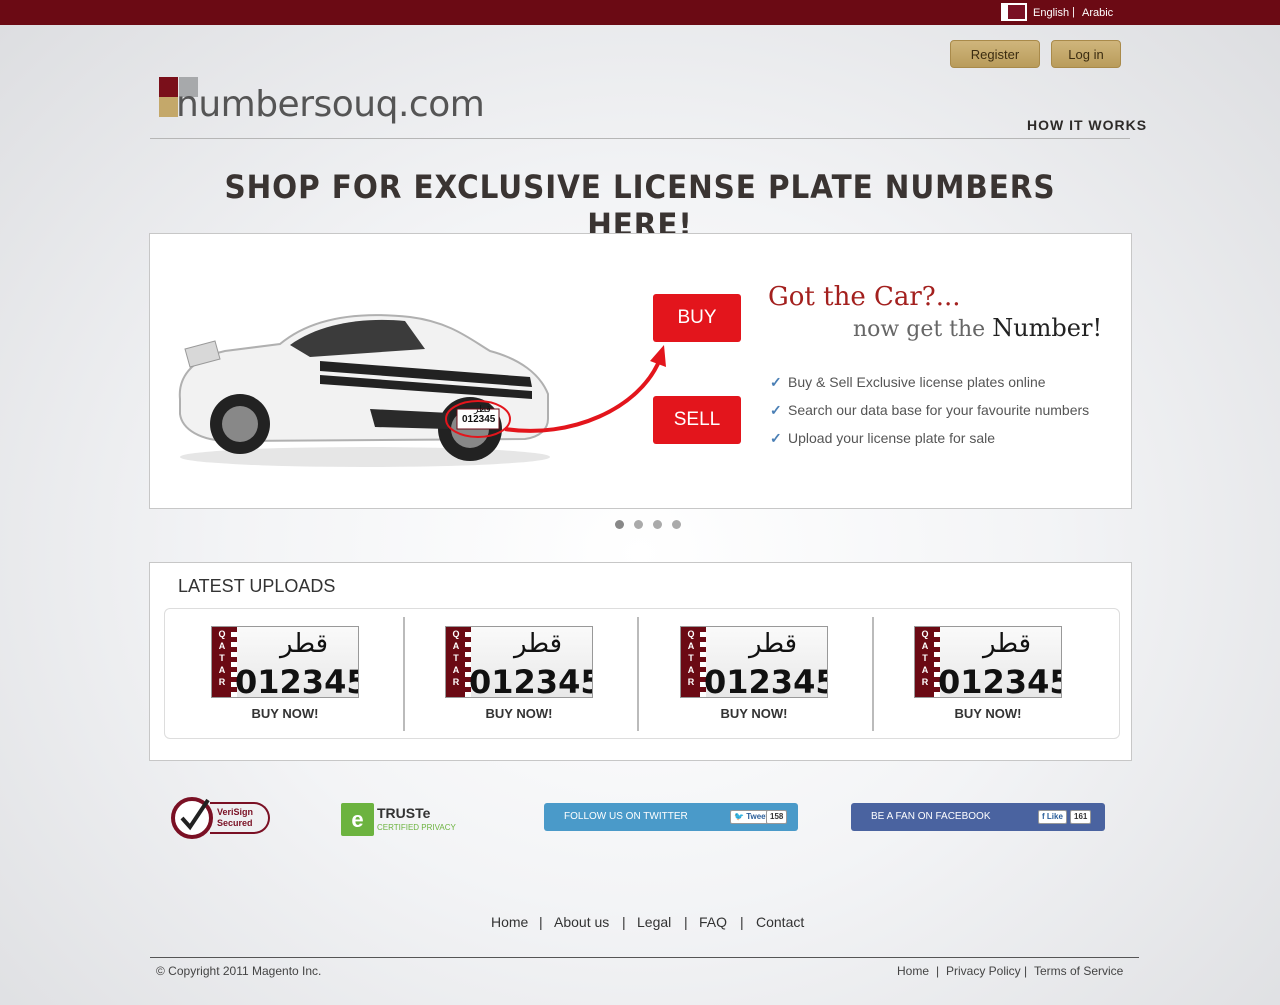 This screenshot has width=1280, height=1005. Describe the element at coordinates (581, 922) in the screenshot. I see `footer-link-about: About us` at that location.